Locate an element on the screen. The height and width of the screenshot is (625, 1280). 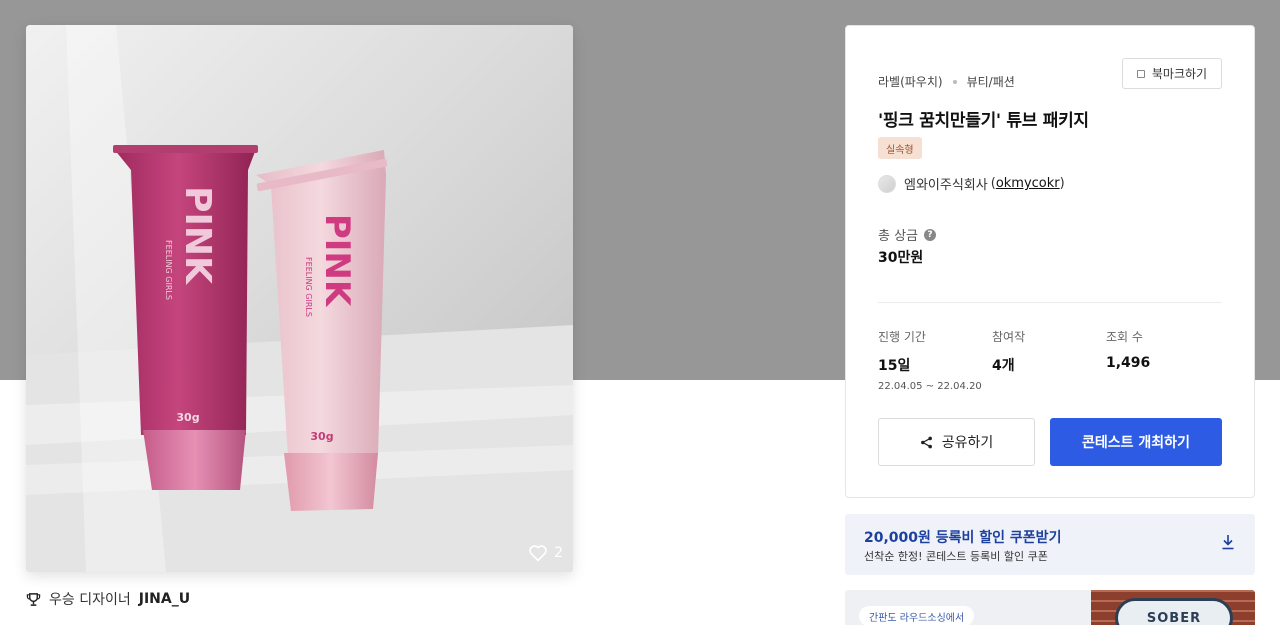
period-dates: 22.04.05 ~ 22.04.20 is located at coordinates (930, 386).